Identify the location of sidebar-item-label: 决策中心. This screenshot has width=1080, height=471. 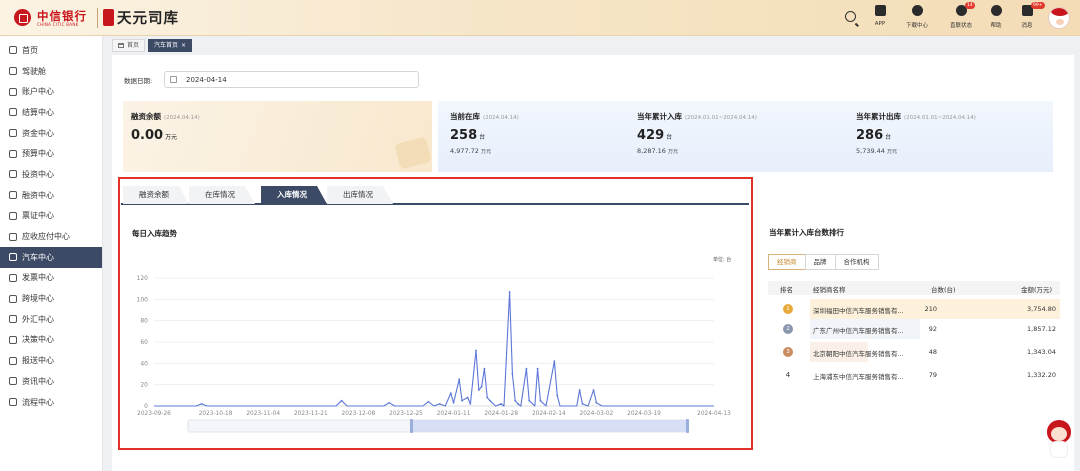
(38, 340).